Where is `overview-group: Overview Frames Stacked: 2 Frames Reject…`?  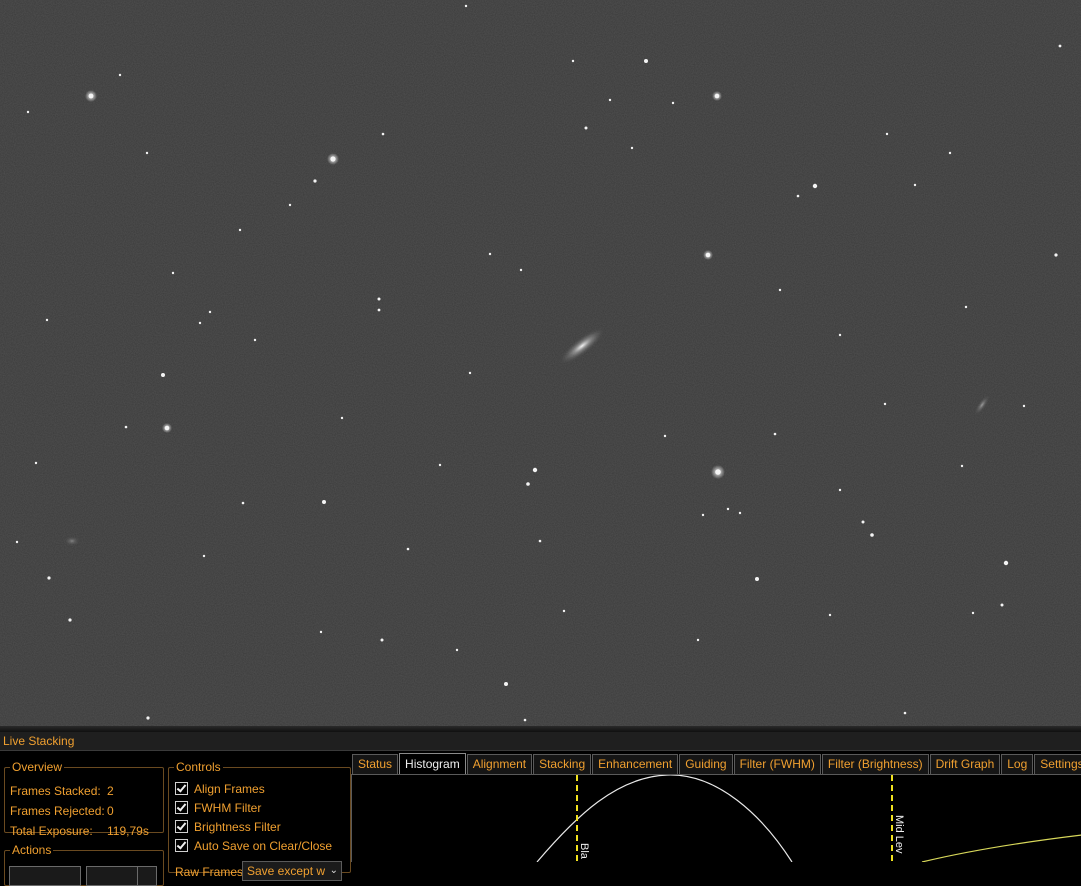 overview-group: Overview Frames Stacked: 2 Frames Reject… is located at coordinates (84, 799).